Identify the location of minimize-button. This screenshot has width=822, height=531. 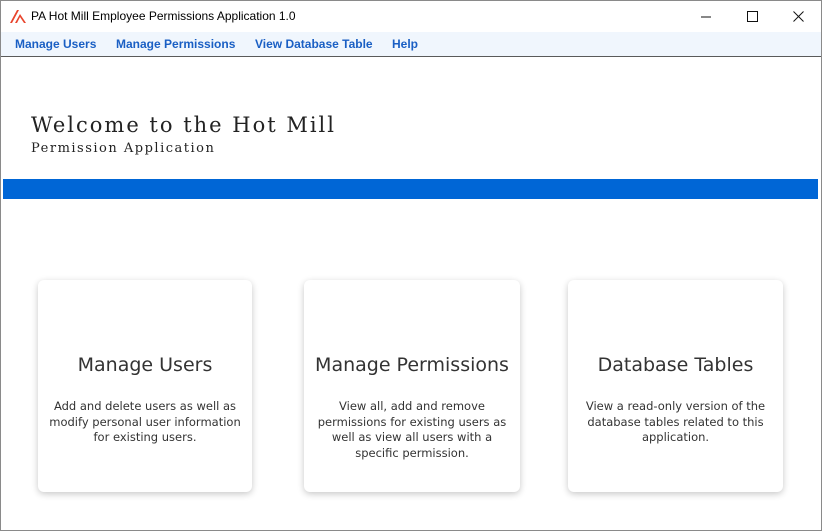
(706, 16).